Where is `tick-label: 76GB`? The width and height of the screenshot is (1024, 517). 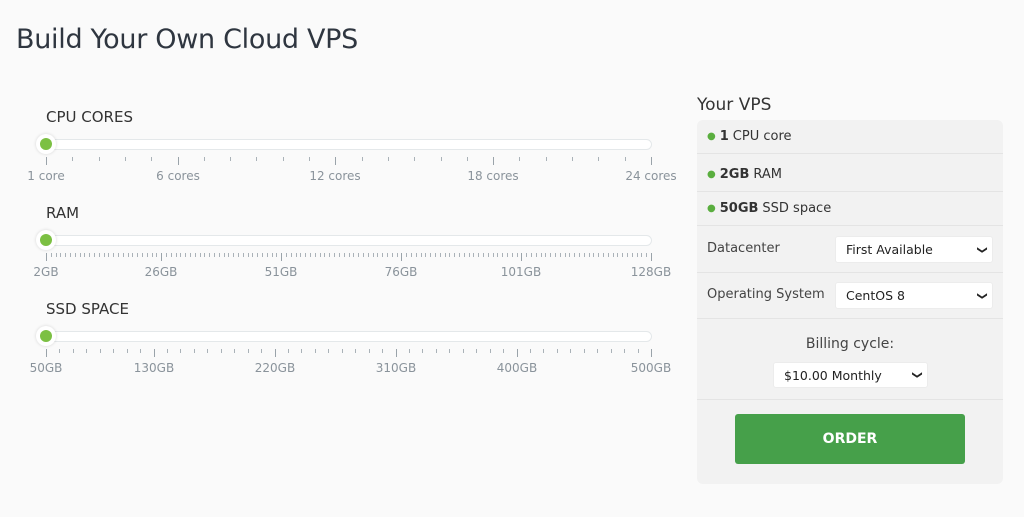 tick-label: 76GB is located at coordinates (401, 272).